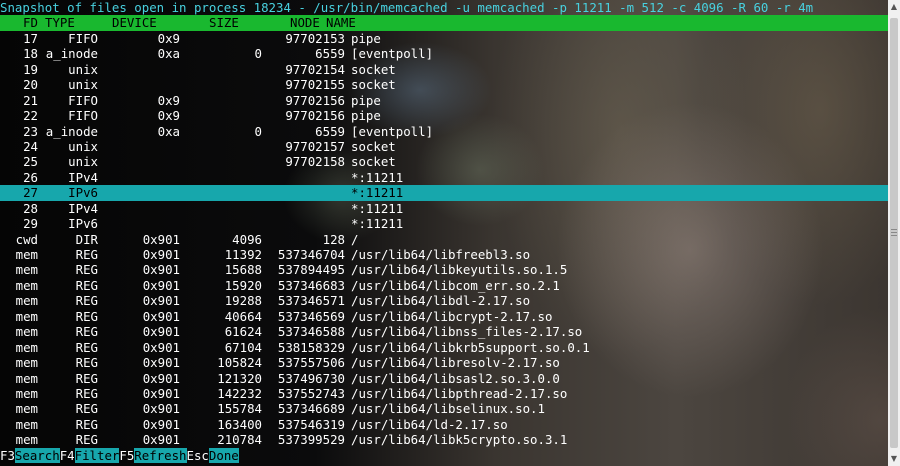 The height and width of the screenshot is (466, 900). Describe the element at coordinates (444, 69) in the screenshot. I see `table-row: 19 unix 97702154 socket` at that location.